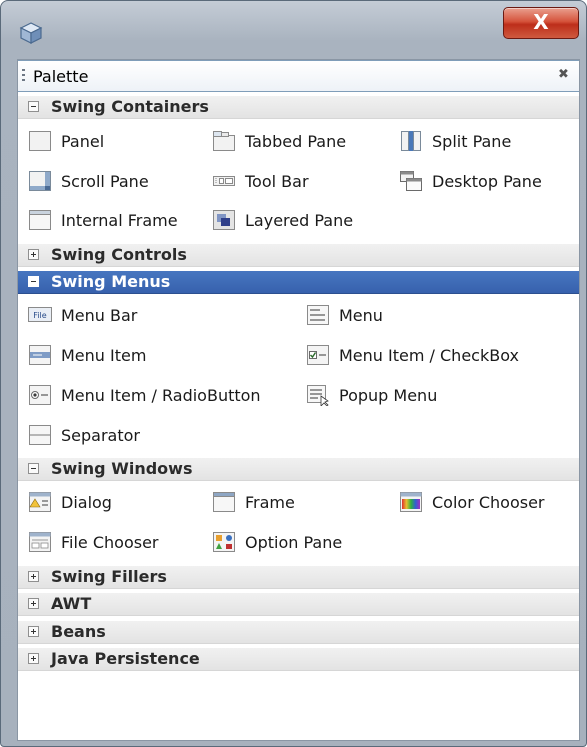  What do you see at coordinates (224, 141) in the screenshot?
I see `tabbed-pane-icon` at bounding box center [224, 141].